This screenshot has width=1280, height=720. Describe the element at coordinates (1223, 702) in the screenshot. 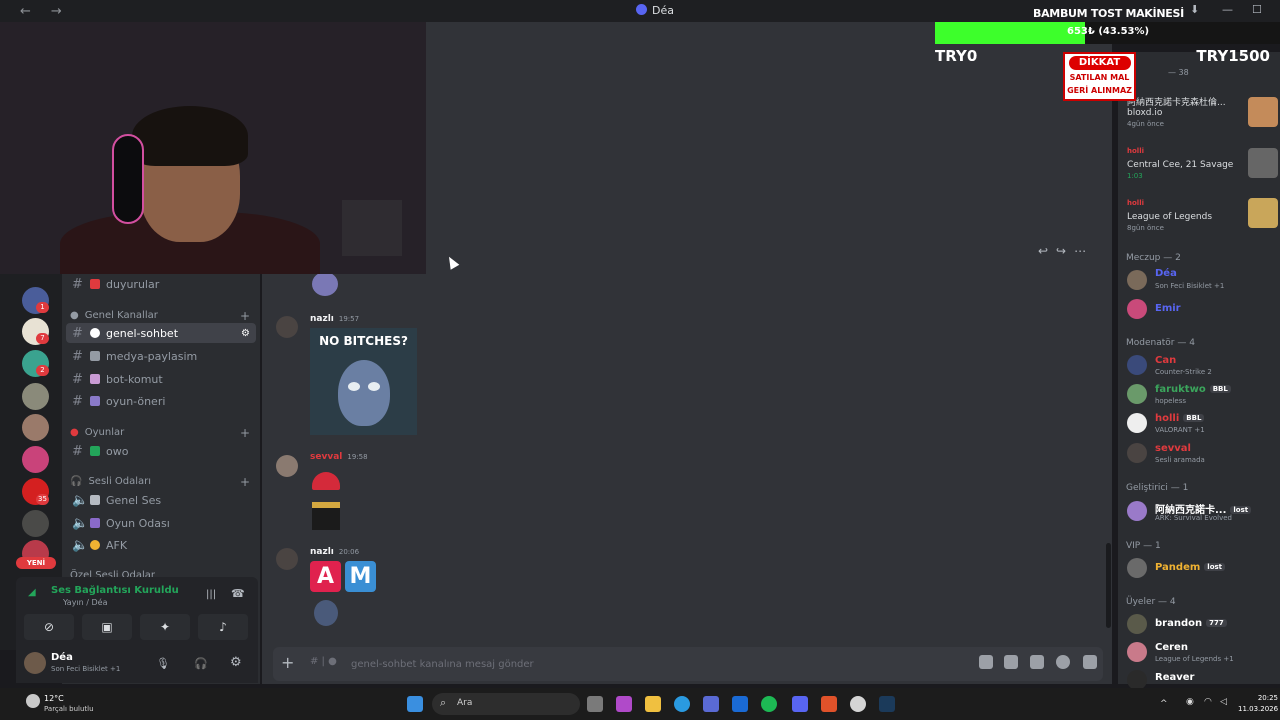

I see `volume-icon: ◁` at that location.